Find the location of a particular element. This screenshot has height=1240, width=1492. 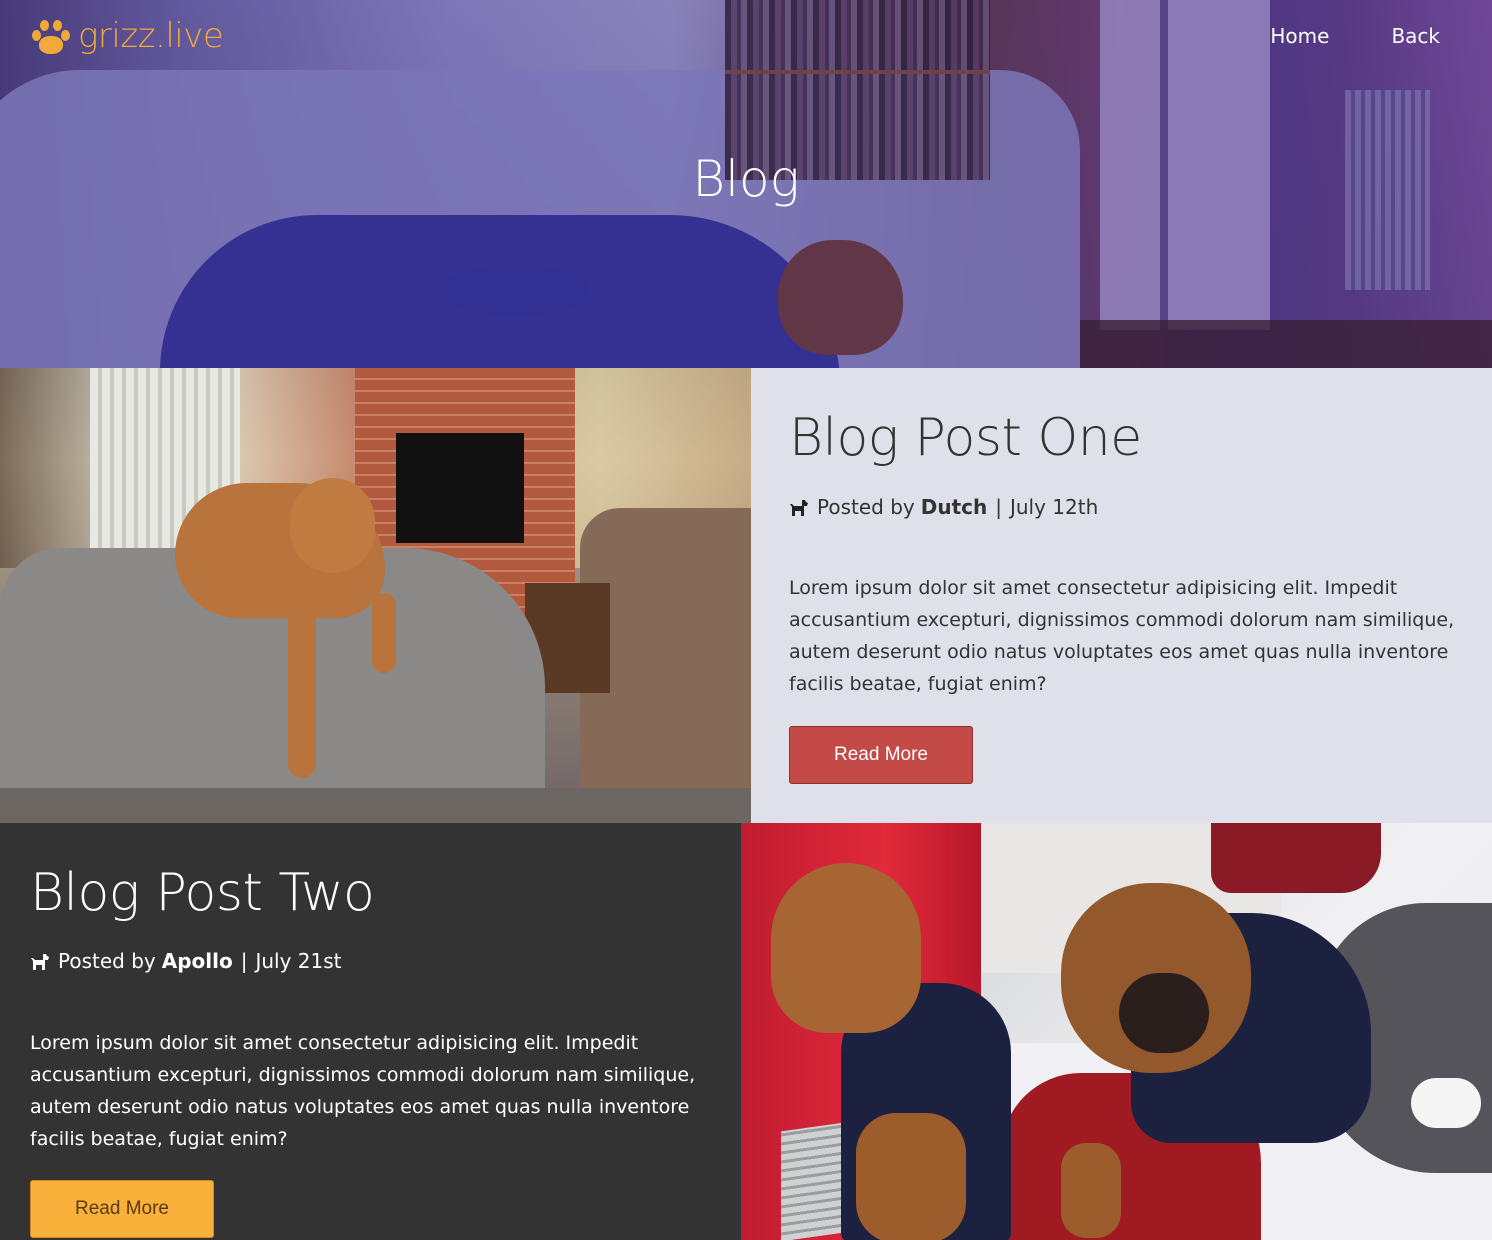

post-title: Blog Post One is located at coordinates (965, 438).